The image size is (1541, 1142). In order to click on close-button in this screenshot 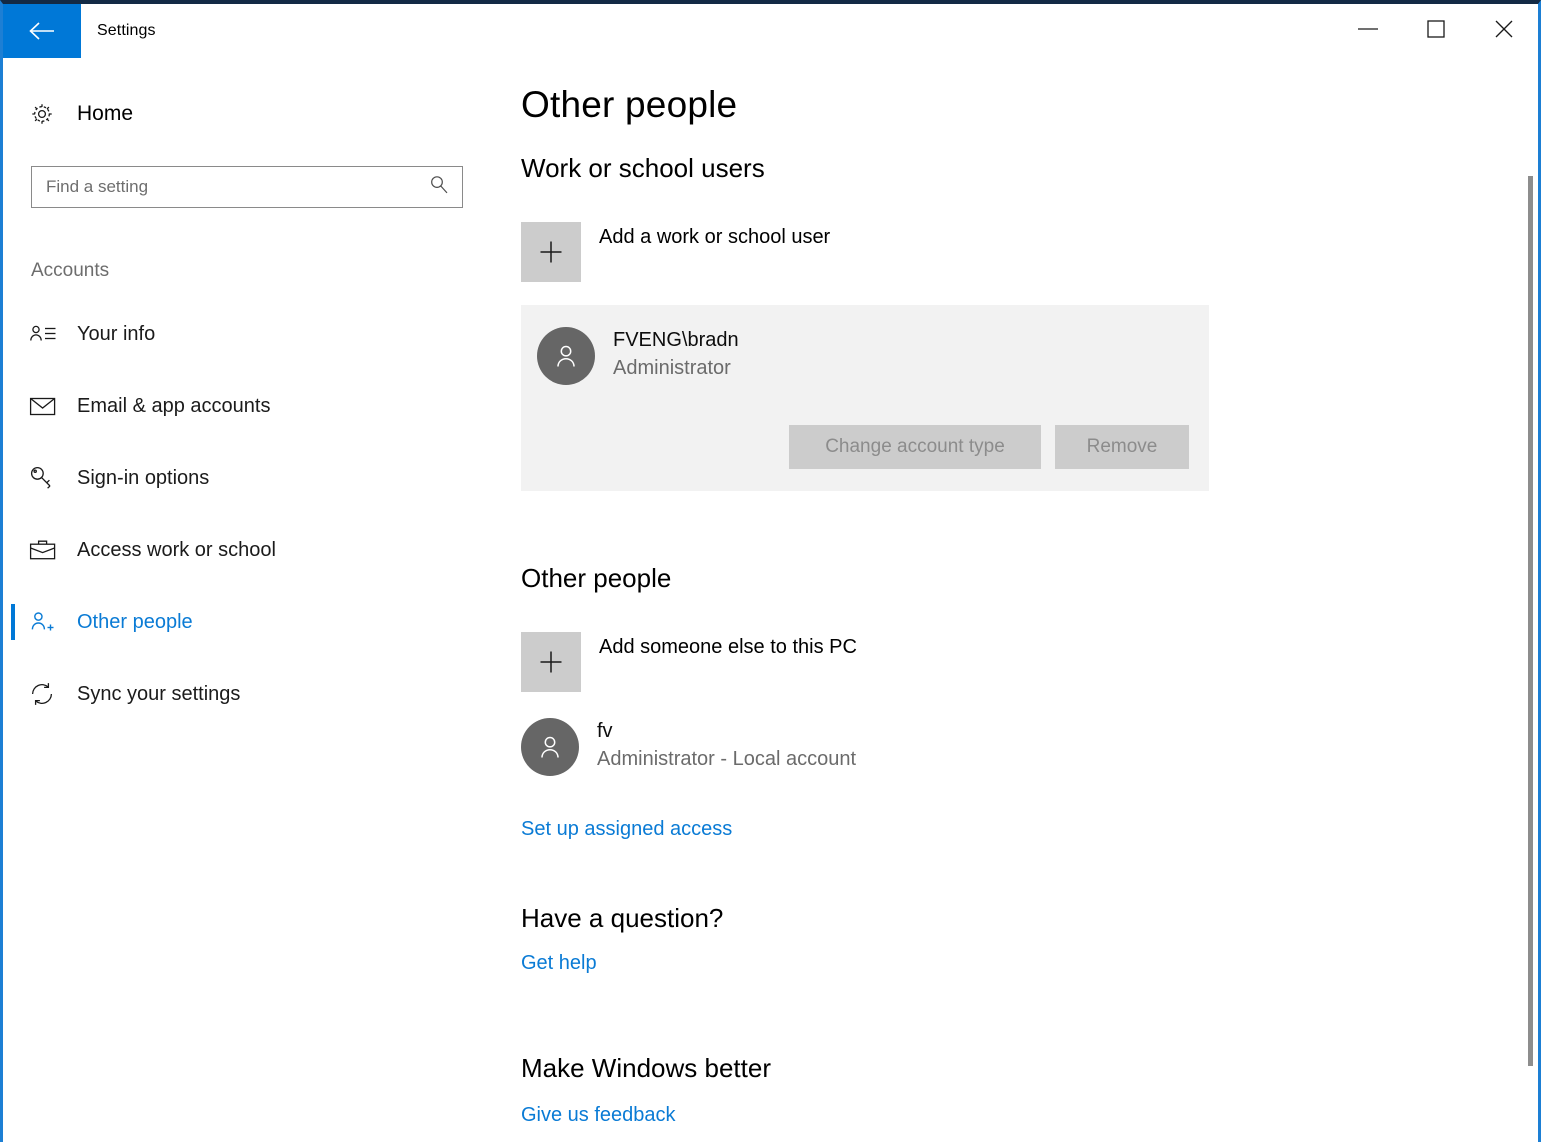, I will do `click(1504, 31)`.